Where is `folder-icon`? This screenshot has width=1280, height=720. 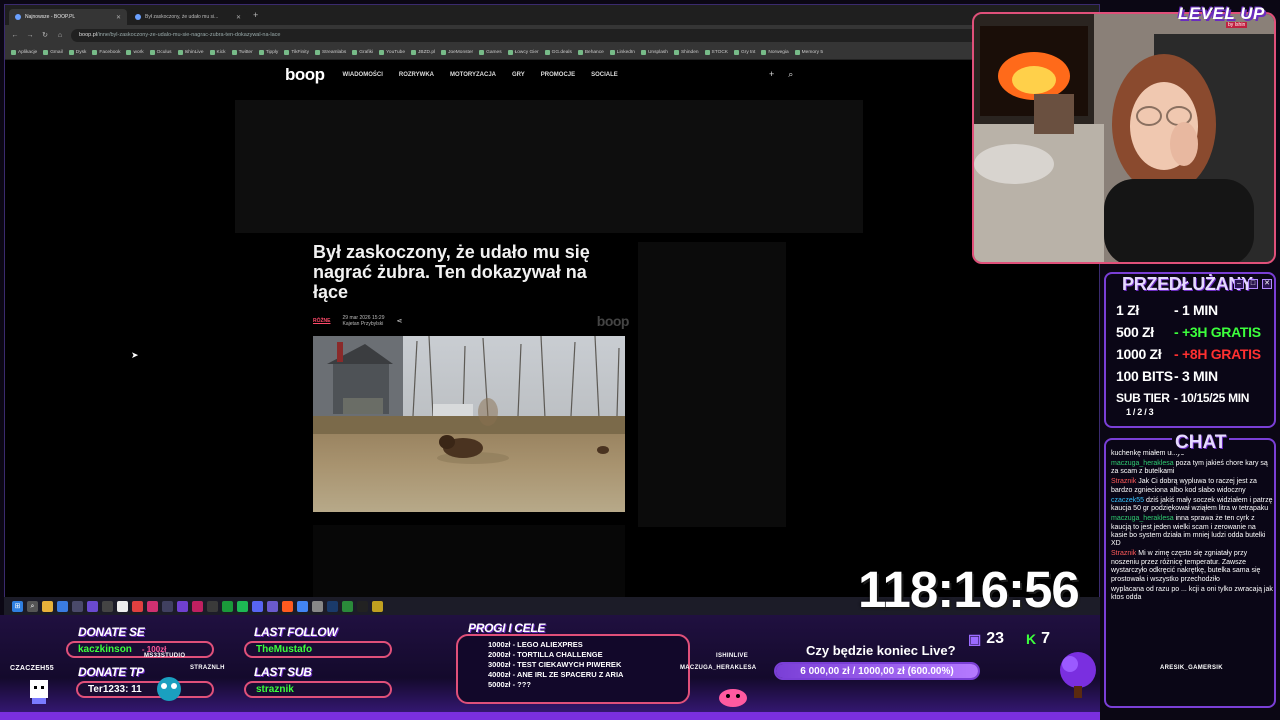
folder-icon is located at coordinates (47, 606).